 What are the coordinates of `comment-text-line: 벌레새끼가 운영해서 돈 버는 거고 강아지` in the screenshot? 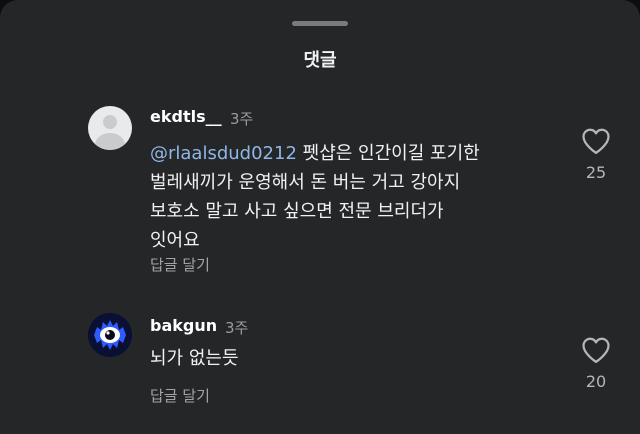 It's located at (305, 182).